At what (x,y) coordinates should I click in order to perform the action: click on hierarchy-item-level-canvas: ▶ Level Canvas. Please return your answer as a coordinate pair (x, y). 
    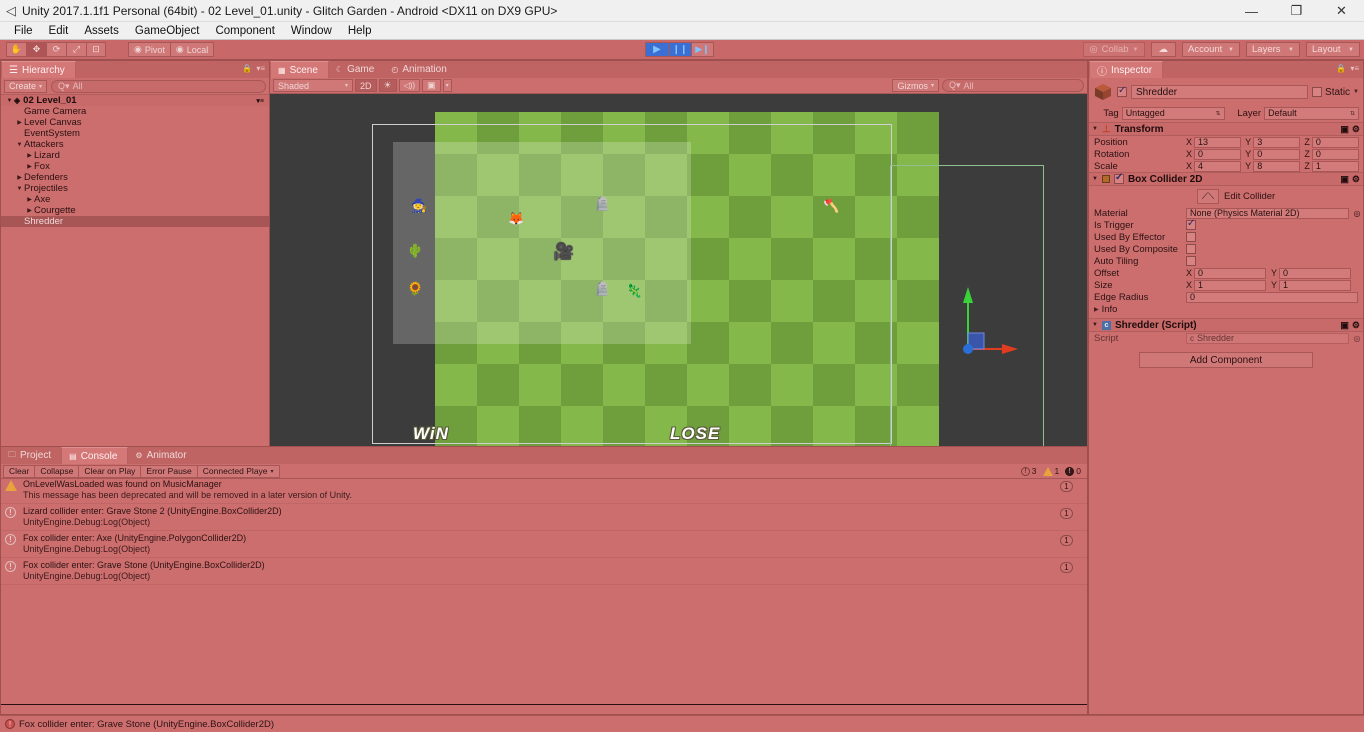
    Looking at the image, I should click on (135, 122).